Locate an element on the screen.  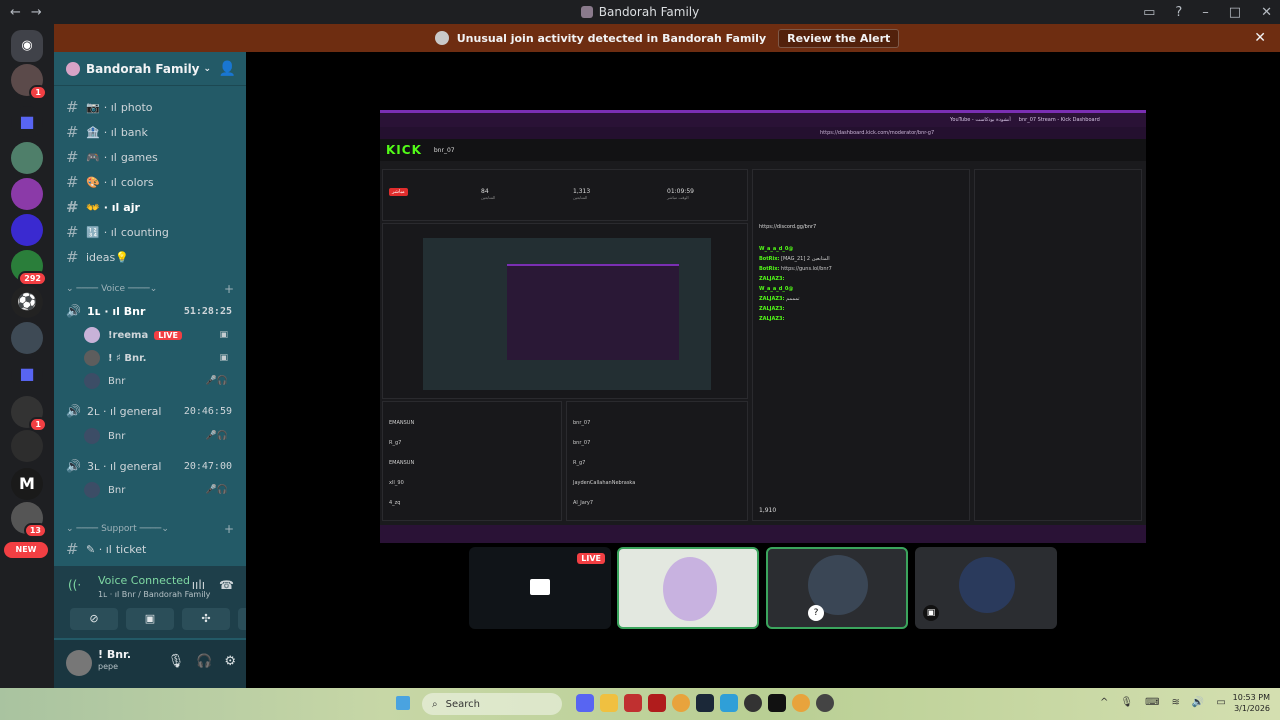
clock: 10:53 PM 3/1/2026 is located at coordinates (1251, 703).